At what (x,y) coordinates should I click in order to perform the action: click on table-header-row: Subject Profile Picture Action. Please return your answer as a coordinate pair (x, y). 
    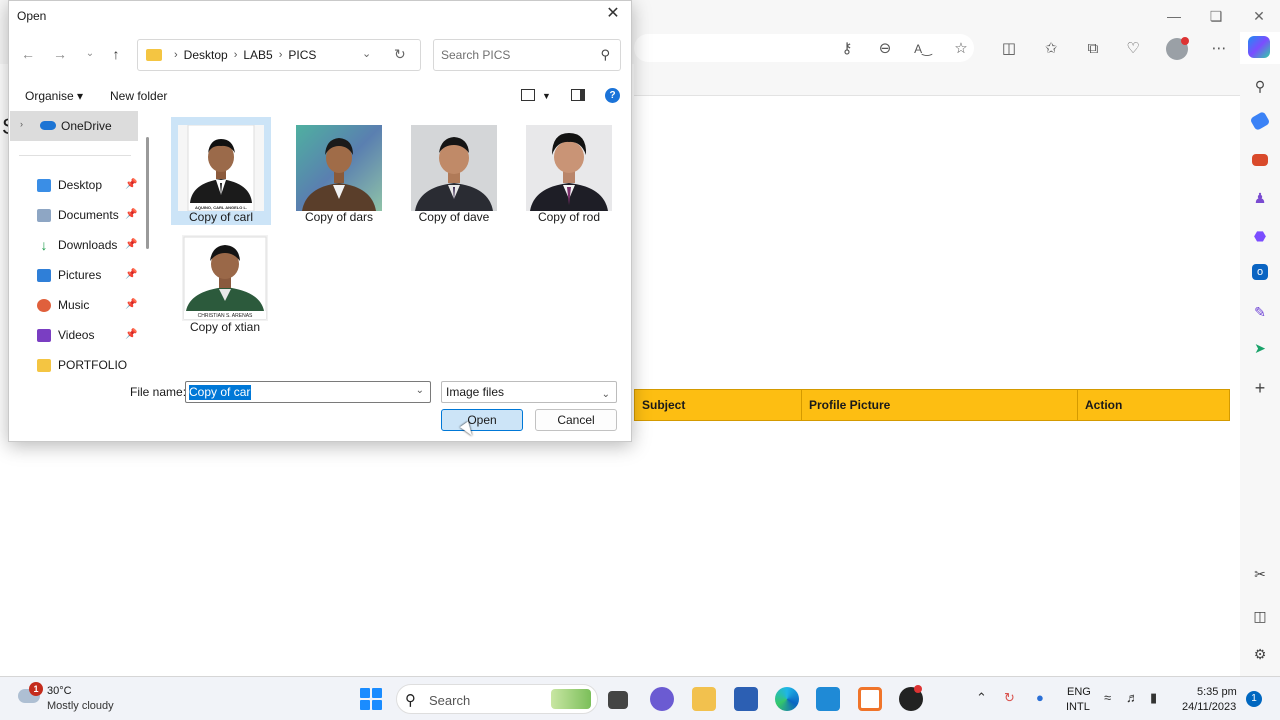
    Looking at the image, I should click on (932, 405).